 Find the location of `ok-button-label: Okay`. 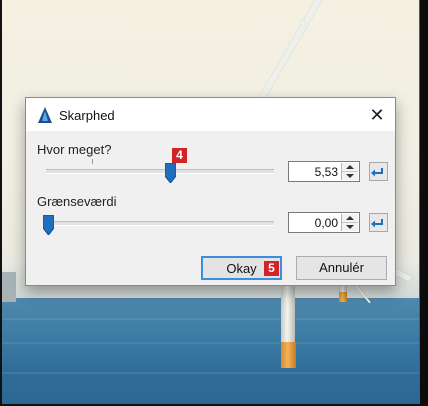

ok-button-label: Okay is located at coordinates (241, 268).